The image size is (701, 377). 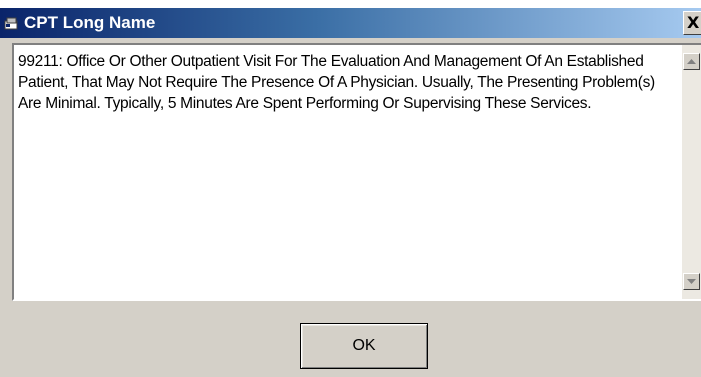 What do you see at coordinates (364, 346) in the screenshot?
I see `ok-button: OK` at bounding box center [364, 346].